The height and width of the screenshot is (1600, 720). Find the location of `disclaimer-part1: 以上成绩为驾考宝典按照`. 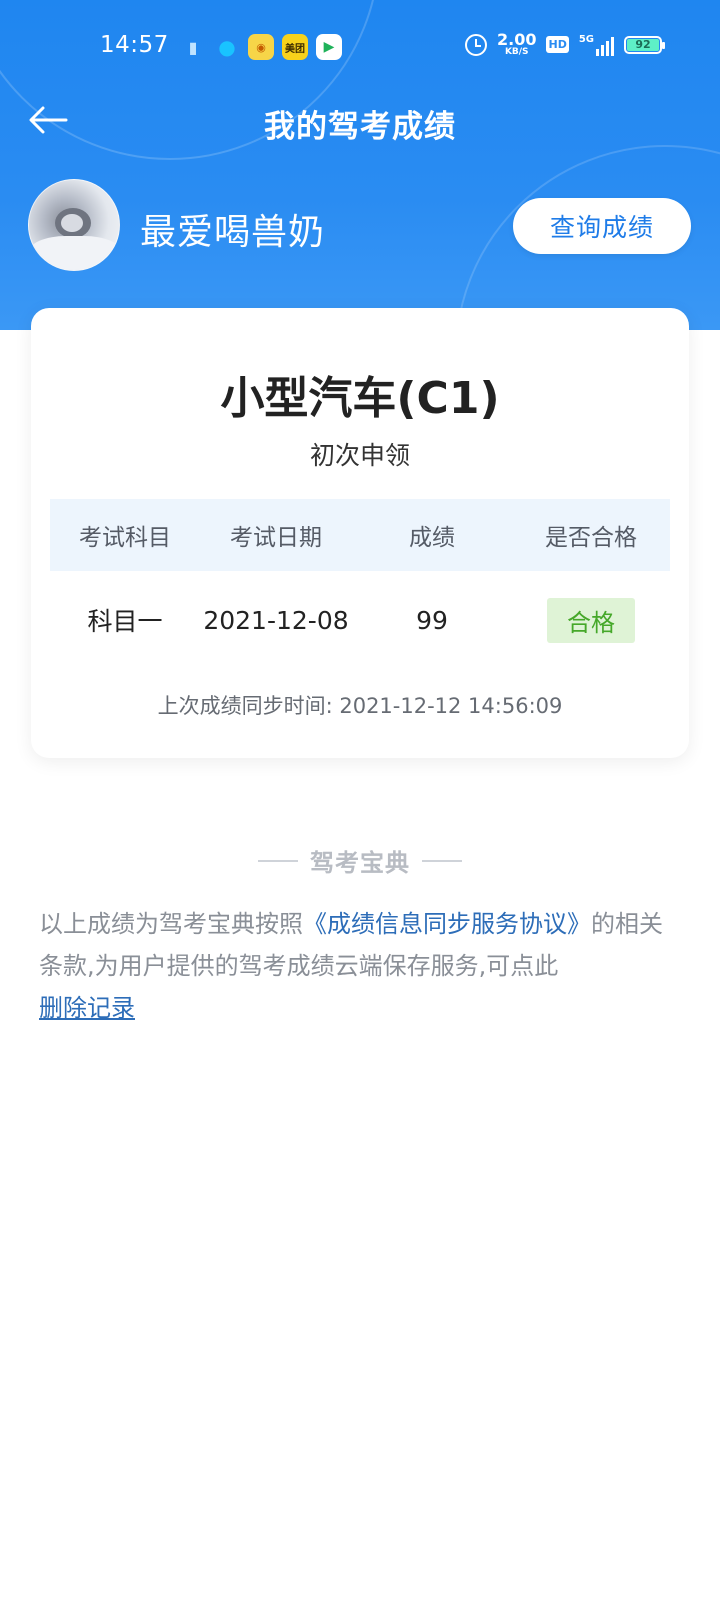

disclaimer-part1: 以上成绩为驾考宝典按照 is located at coordinates (171, 924).